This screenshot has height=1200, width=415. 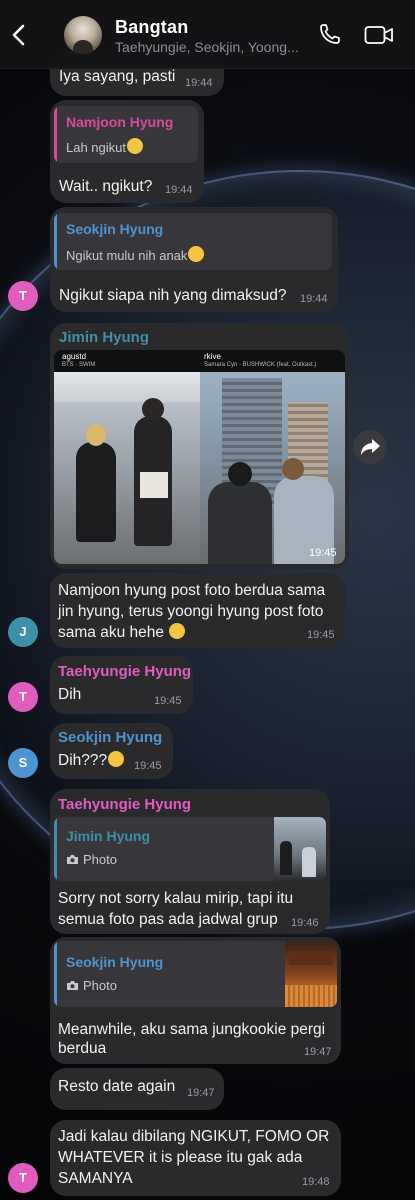 I want to click on reply-preview: Seokjin Hyung Ngikut mulu nih anak, so click(x=193, y=241).